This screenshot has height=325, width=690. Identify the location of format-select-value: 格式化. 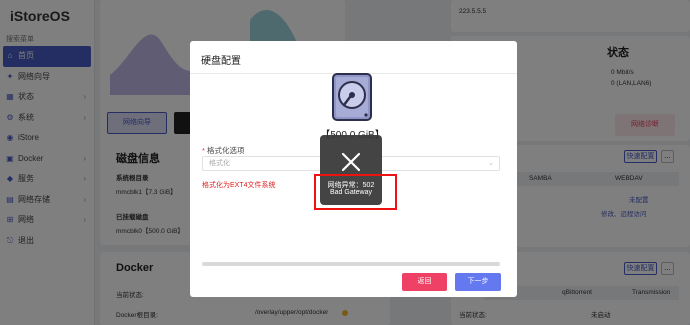
(219, 163).